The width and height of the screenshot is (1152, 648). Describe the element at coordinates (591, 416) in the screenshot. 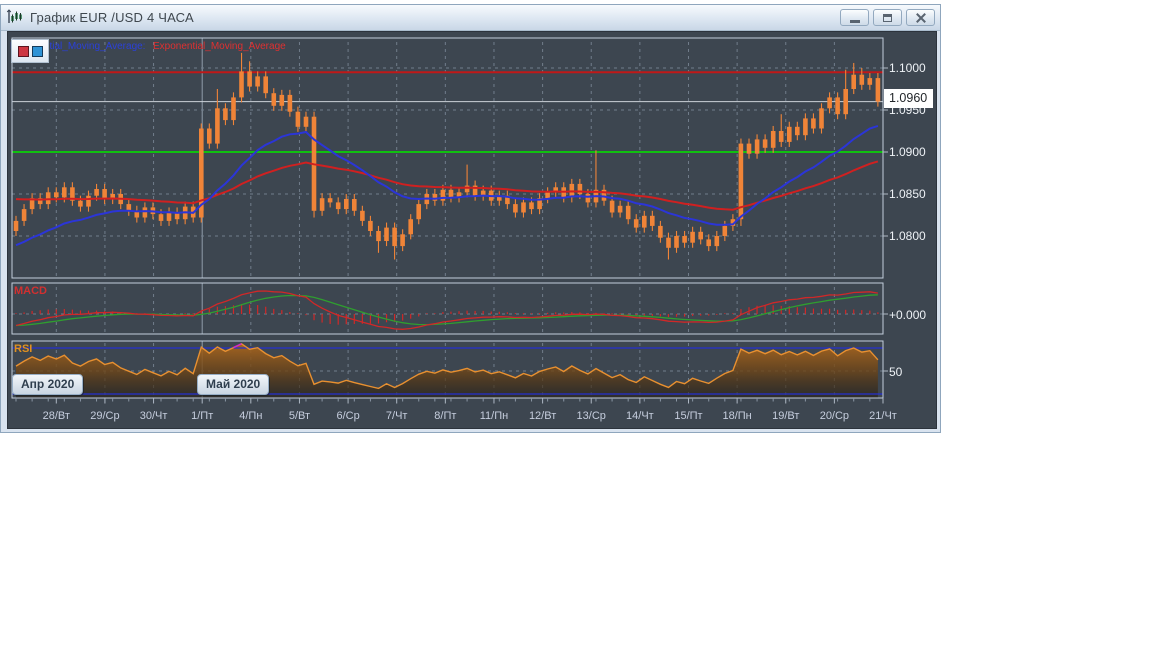

I see `date-axis-label: 13/Ср` at that location.